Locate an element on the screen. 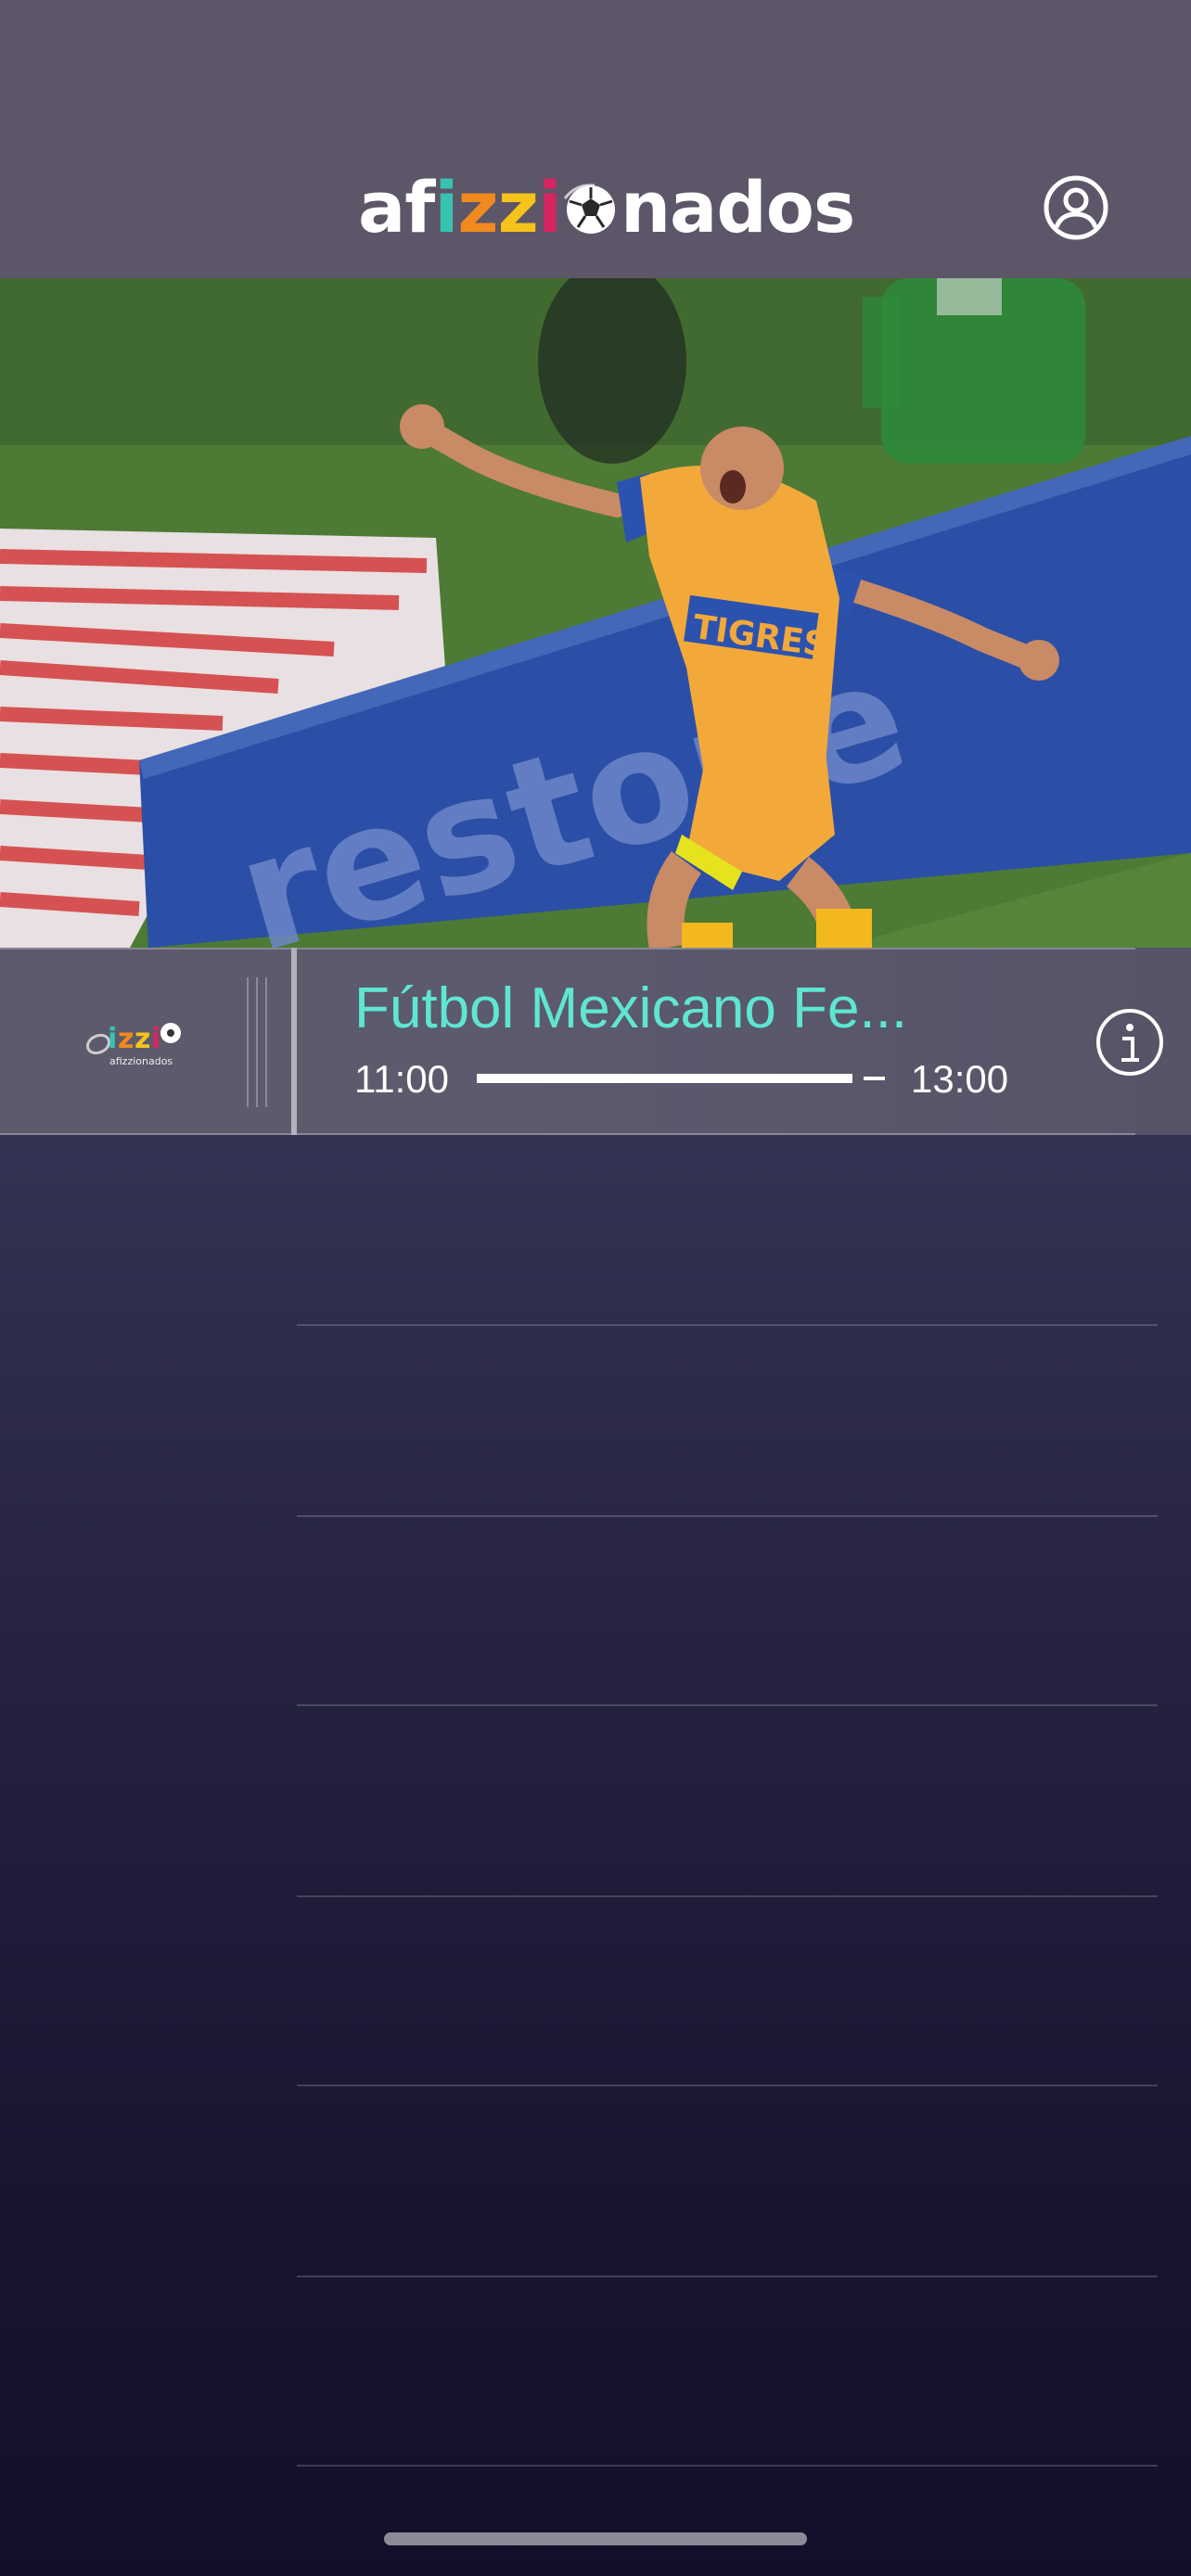 This screenshot has width=1191, height=2576. progress-marker is located at coordinates (858, 1078).